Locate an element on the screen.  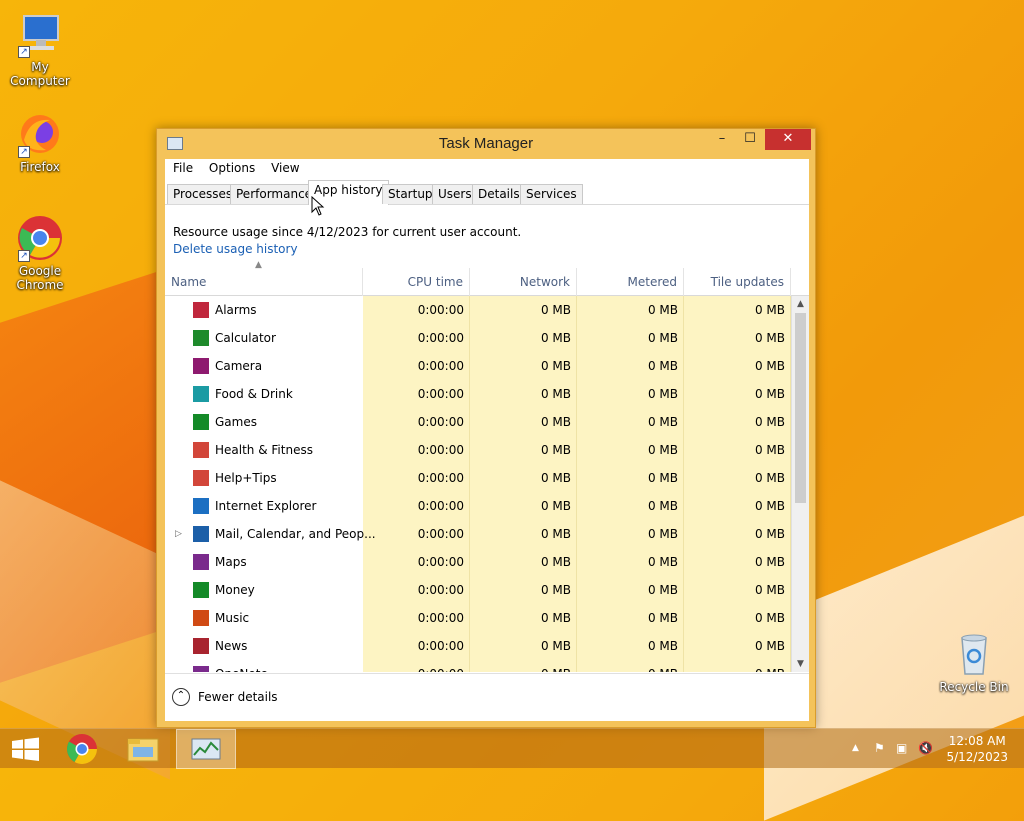
flag-icon: ⚑ is located at coordinates (879, 748).